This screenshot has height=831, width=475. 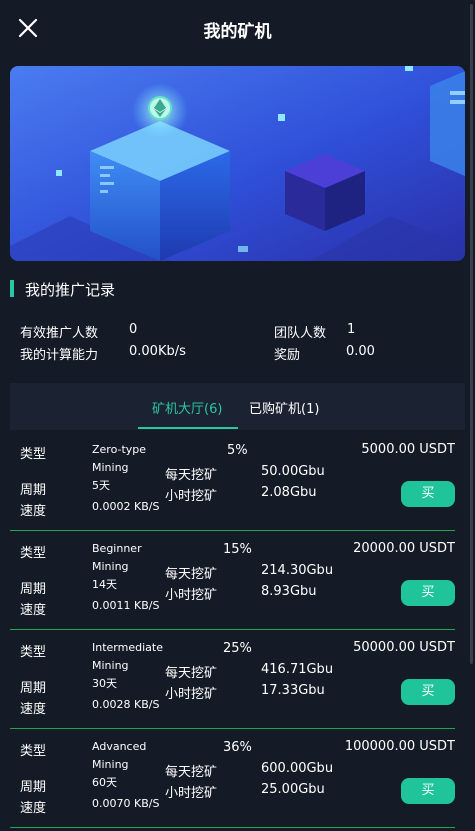 What do you see at coordinates (12, 288) in the screenshot?
I see `section-accent-bar` at bounding box center [12, 288].